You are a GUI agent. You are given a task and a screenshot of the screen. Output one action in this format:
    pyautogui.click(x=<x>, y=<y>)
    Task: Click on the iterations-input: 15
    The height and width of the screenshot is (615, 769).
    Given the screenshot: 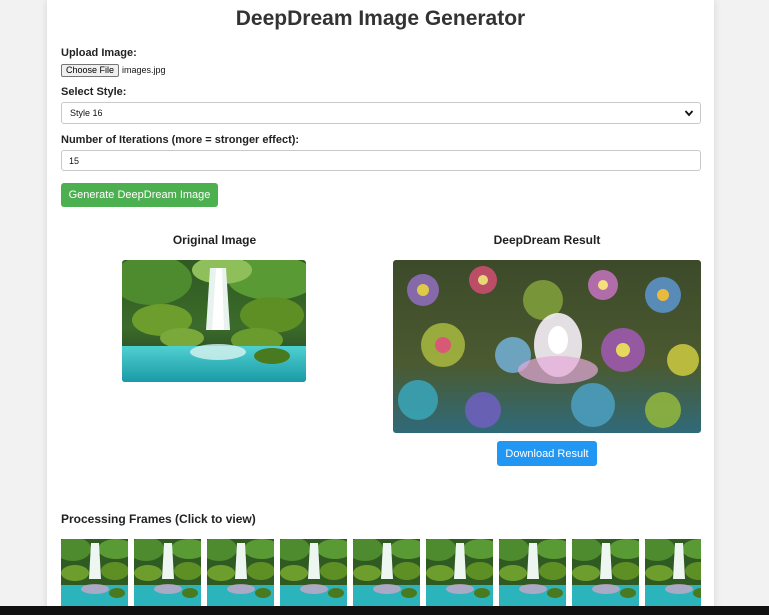 What is the action you would take?
    pyautogui.click(x=381, y=160)
    